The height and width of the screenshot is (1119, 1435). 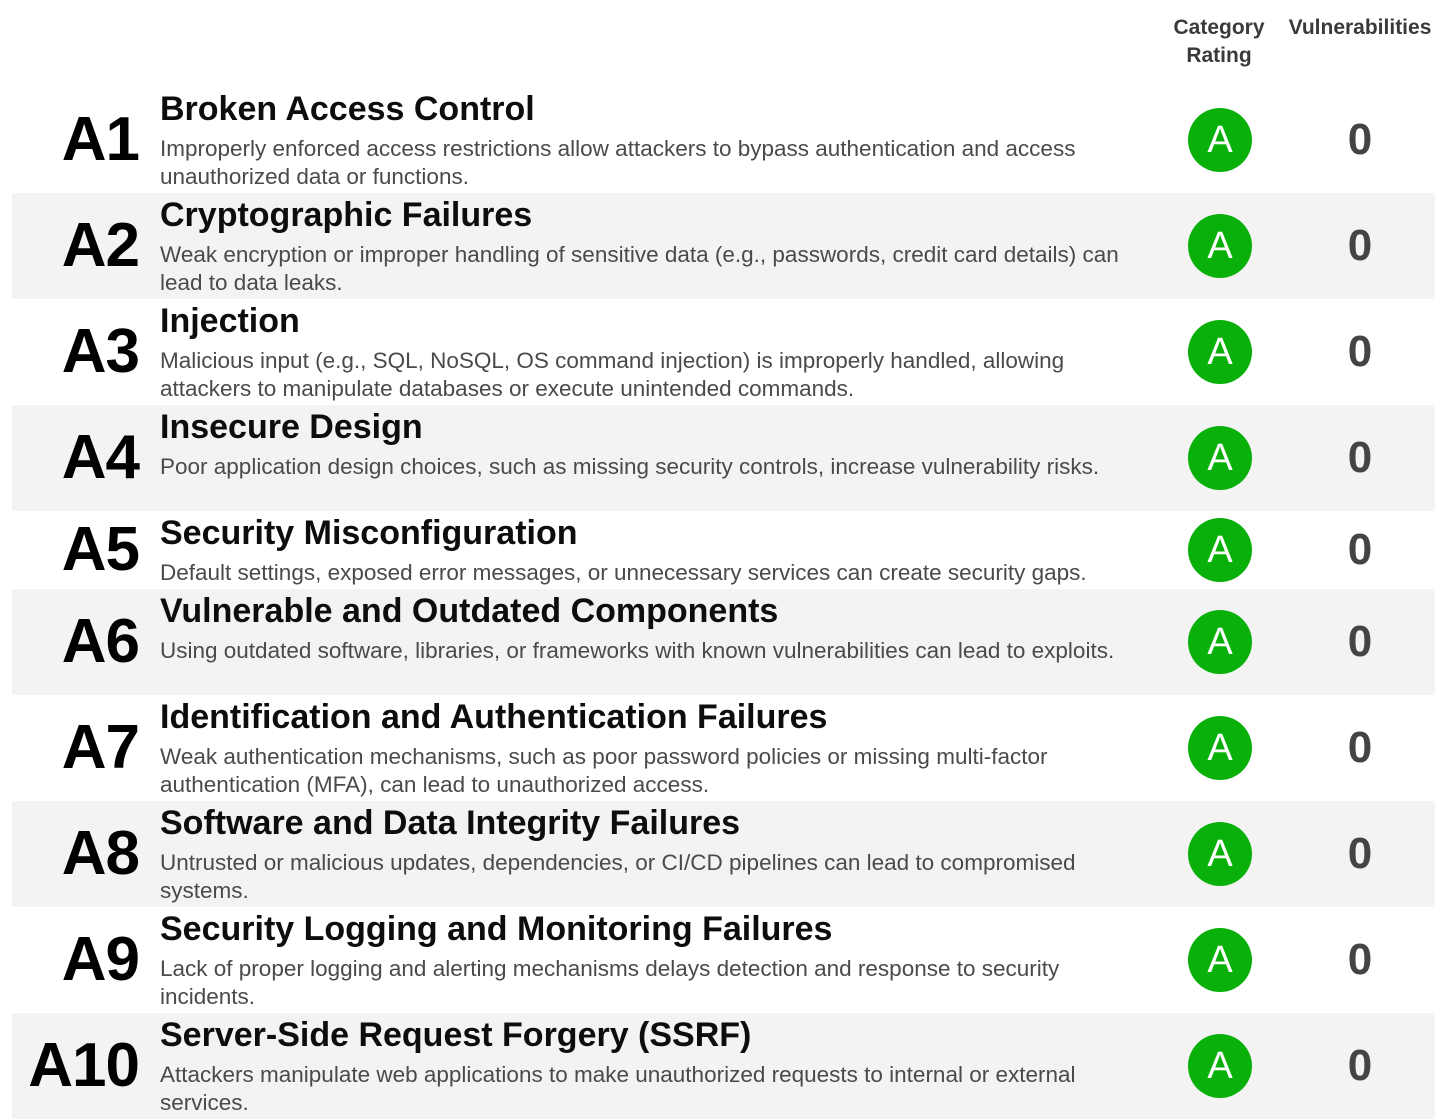 What do you see at coordinates (100, 457) in the screenshot?
I see `category-code: A4` at bounding box center [100, 457].